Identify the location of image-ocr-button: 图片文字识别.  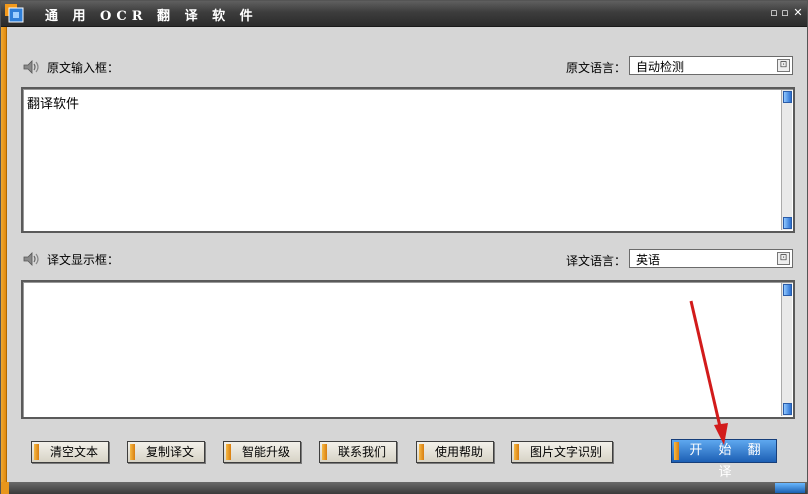
(562, 452).